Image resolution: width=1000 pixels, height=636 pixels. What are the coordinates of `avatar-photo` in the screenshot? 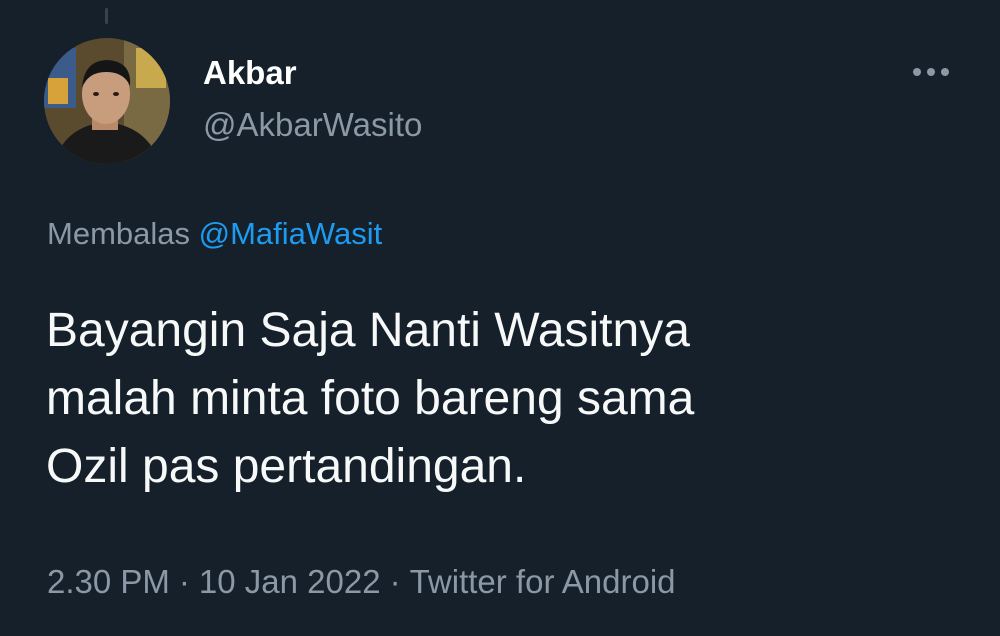 It's located at (107, 101).